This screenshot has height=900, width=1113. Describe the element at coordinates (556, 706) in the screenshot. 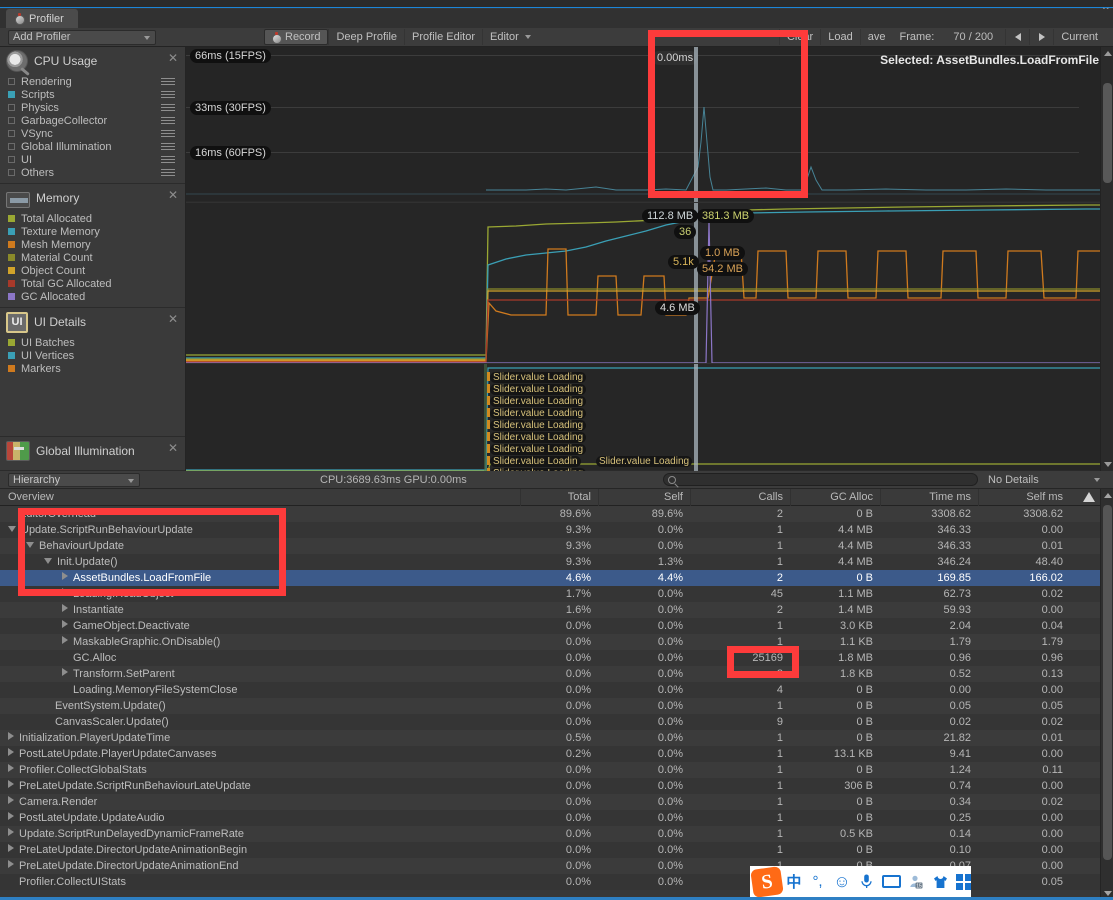

I see `table-row: EventSystem.Update() 0.0% 0.0% 1 0 B 0.05 0.05` at that location.